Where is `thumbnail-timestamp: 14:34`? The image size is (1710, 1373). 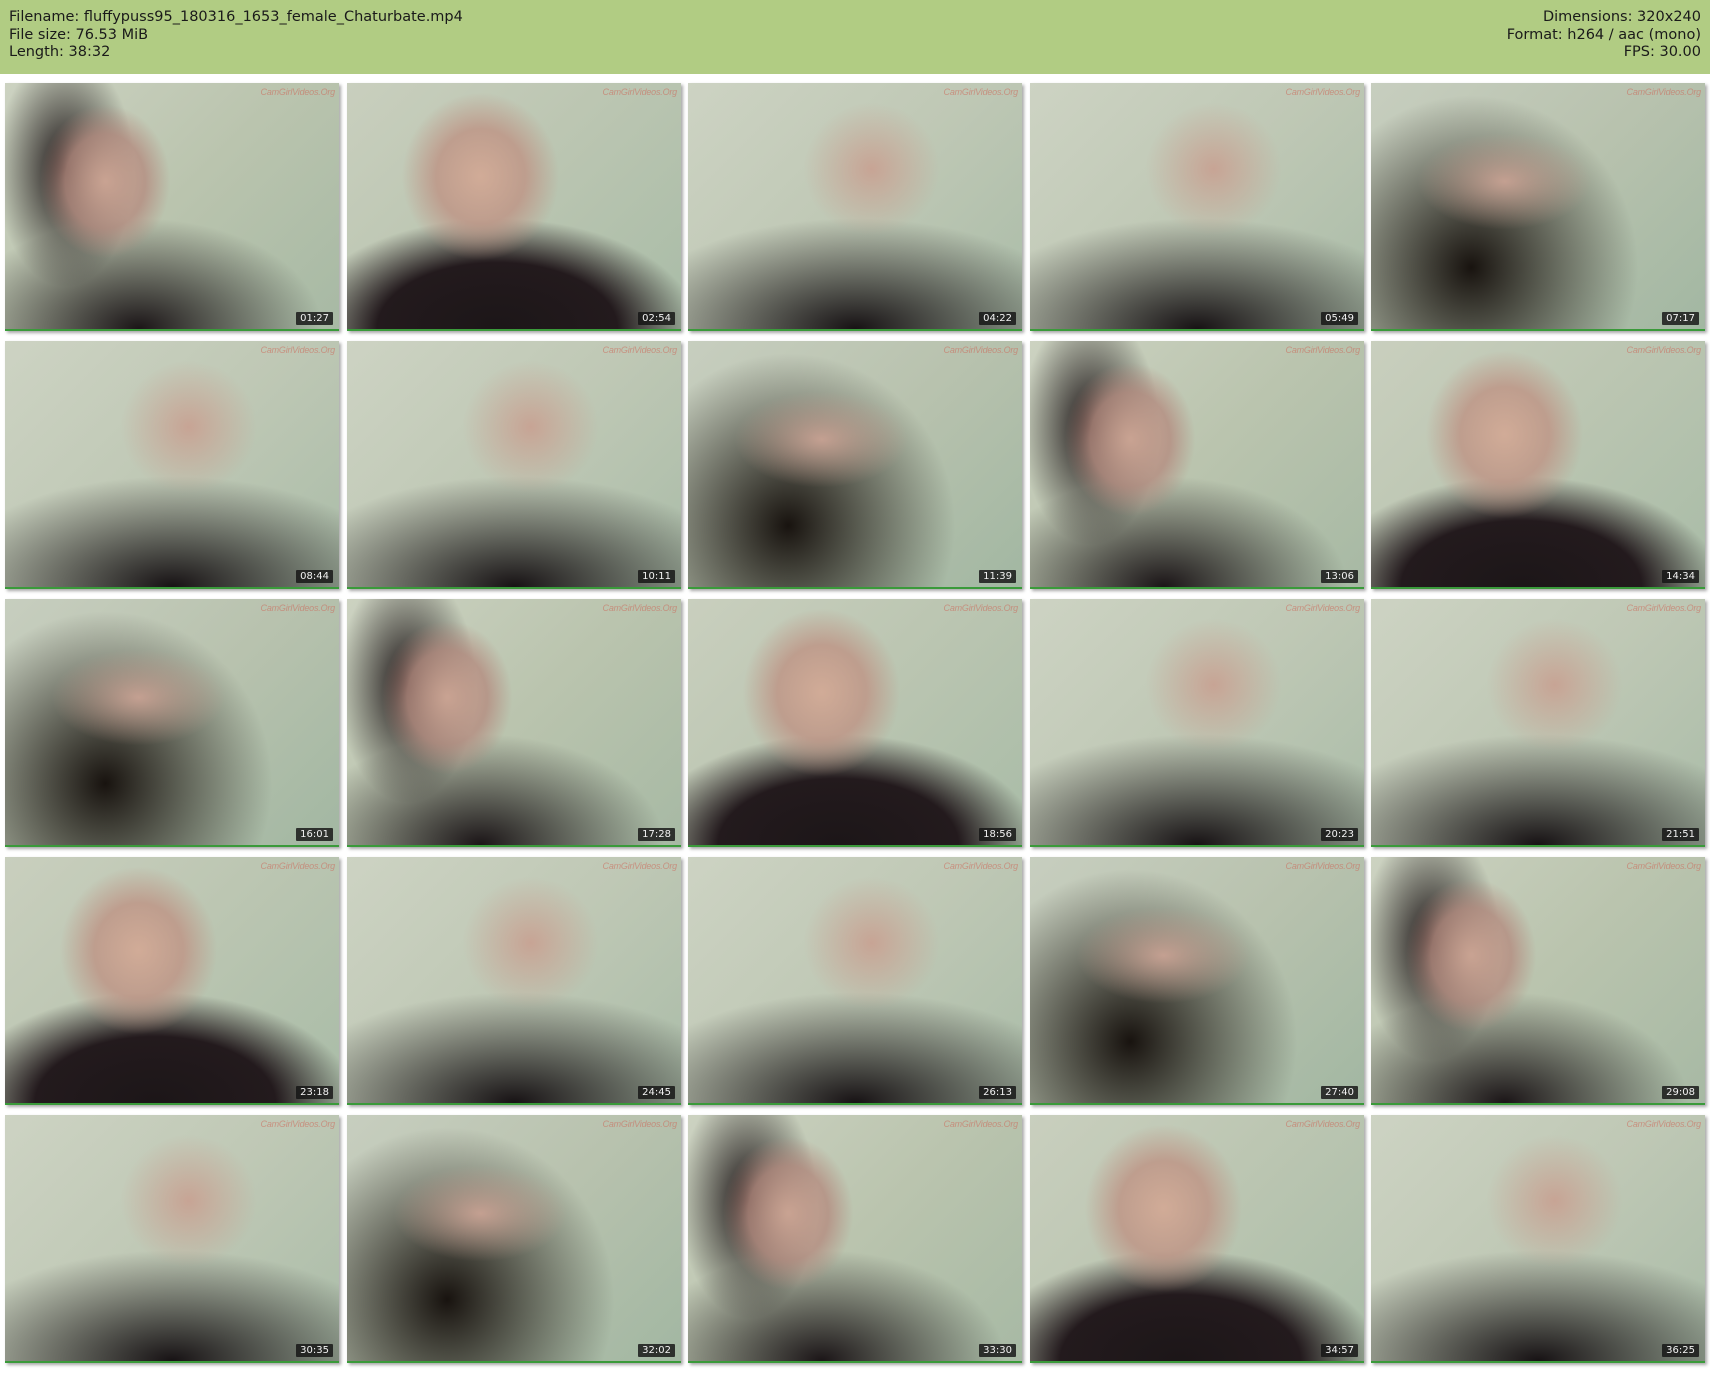 thumbnail-timestamp: 14:34 is located at coordinates (1680, 576).